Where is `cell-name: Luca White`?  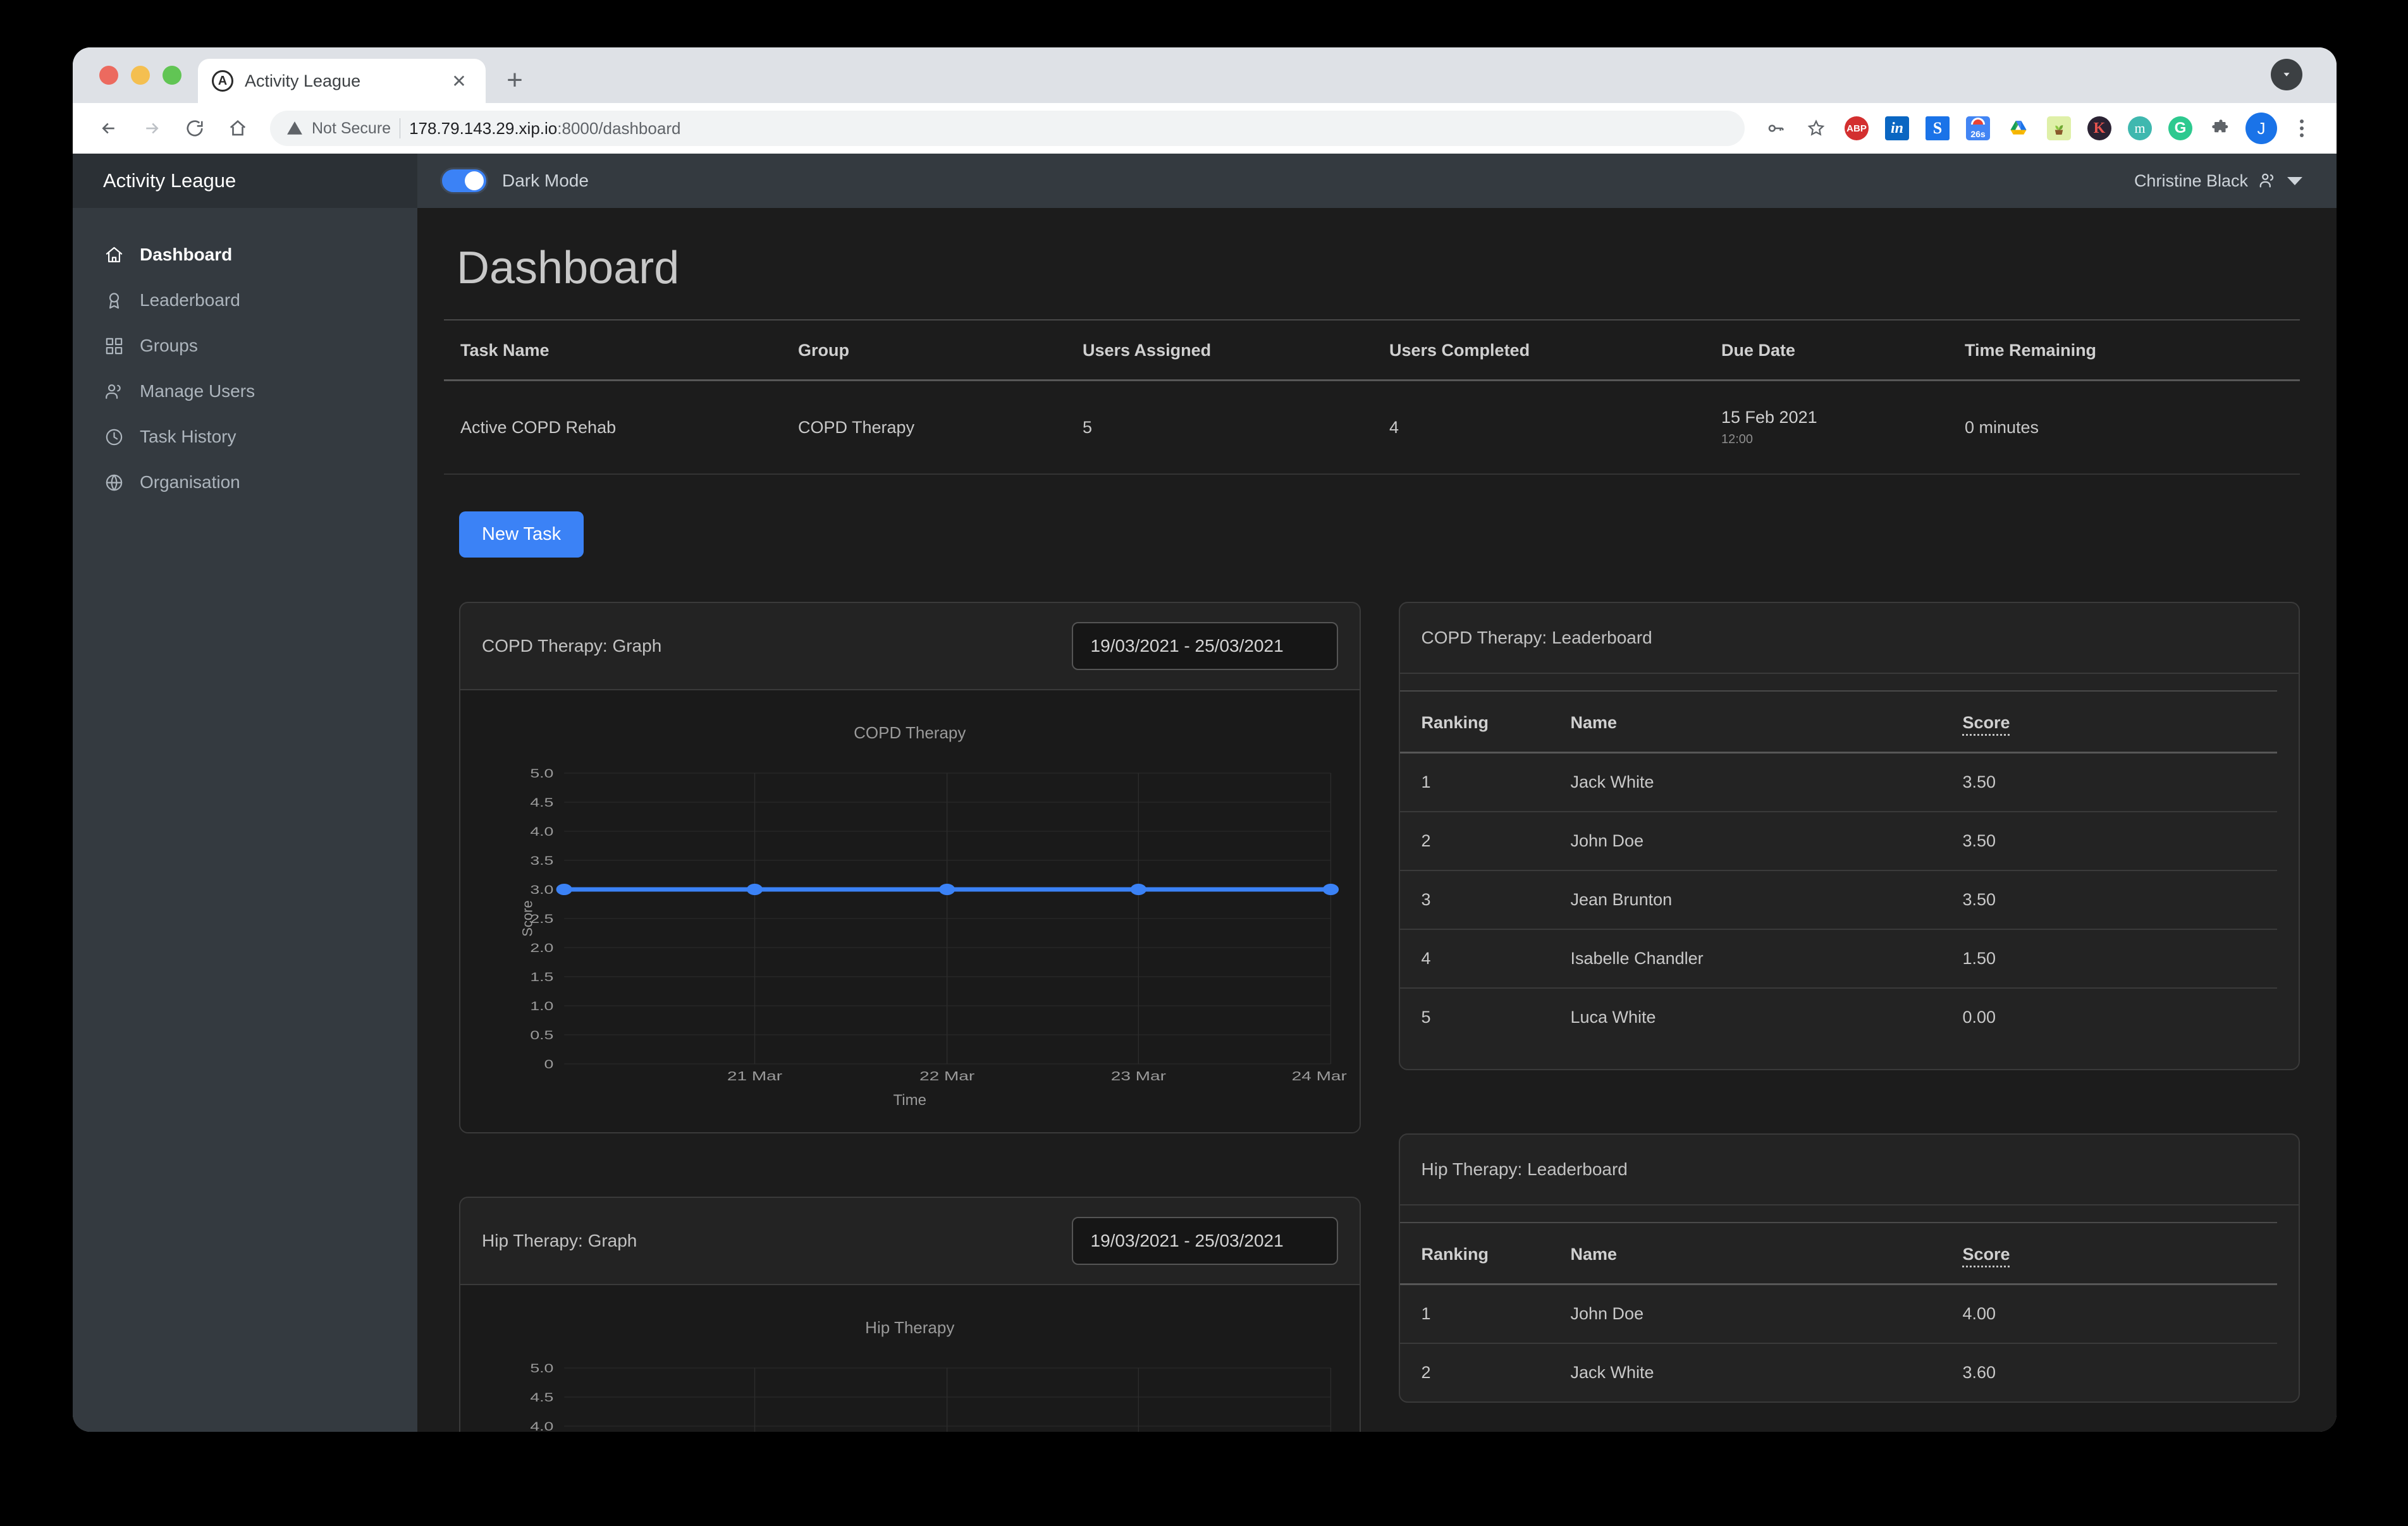 cell-name: Luca White is located at coordinates (1613, 1017).